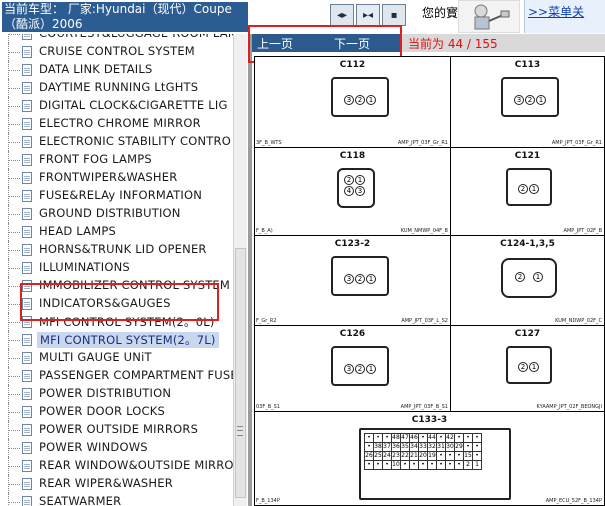 The image size is (605, 506). Describe the element at coordinates (135, 141) in the screenshot. I see `tree-item-label: ELECTRONIC STABILITY CONTRO` at that location.